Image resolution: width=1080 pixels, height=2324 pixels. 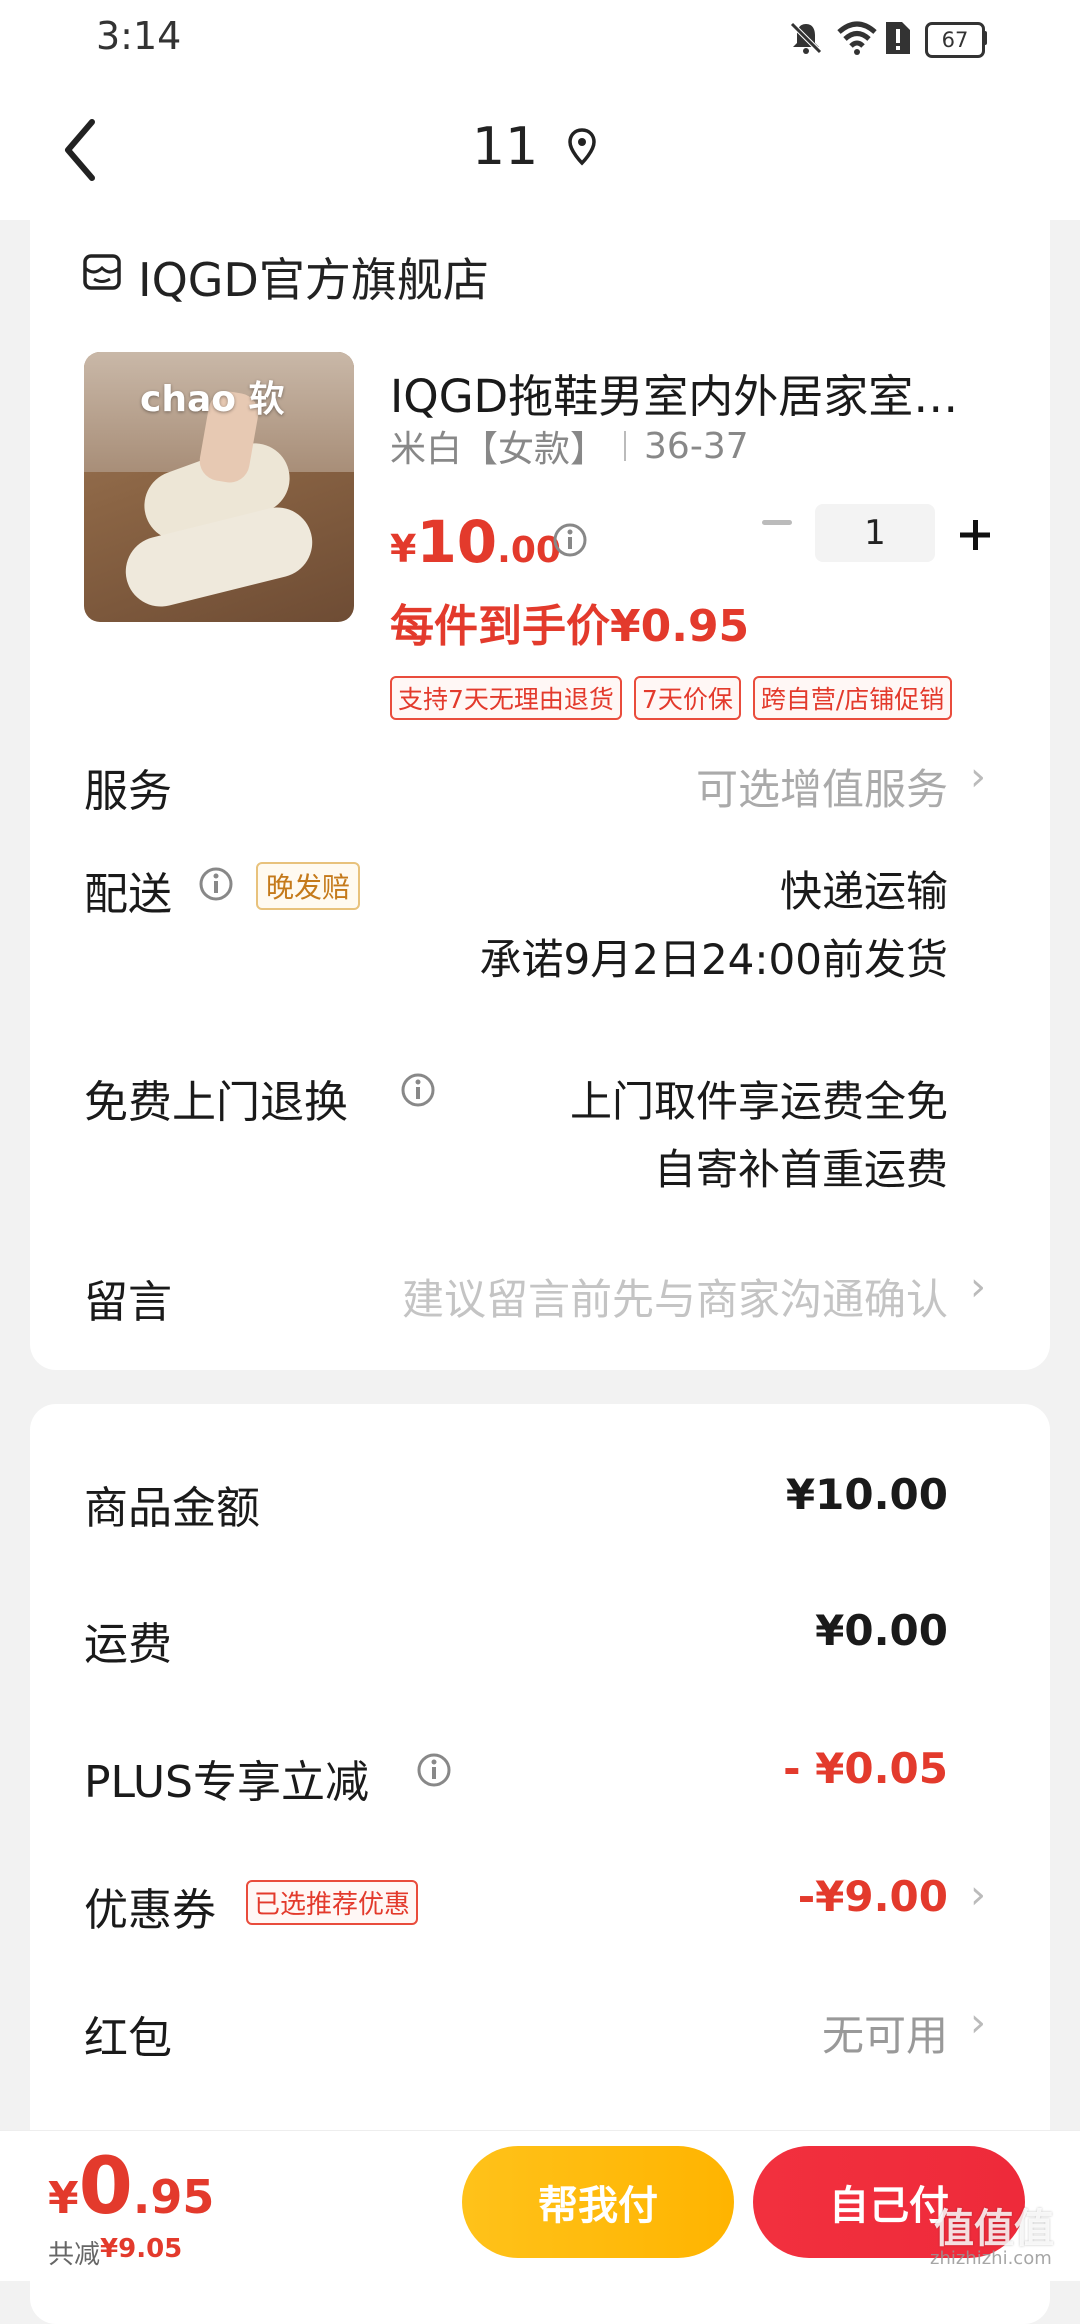 What do you see at coordinates (800, 1169) in the screenshot?
I see `free-return-line2: 自寄补首重运费` at bounding box center [800, 1169].